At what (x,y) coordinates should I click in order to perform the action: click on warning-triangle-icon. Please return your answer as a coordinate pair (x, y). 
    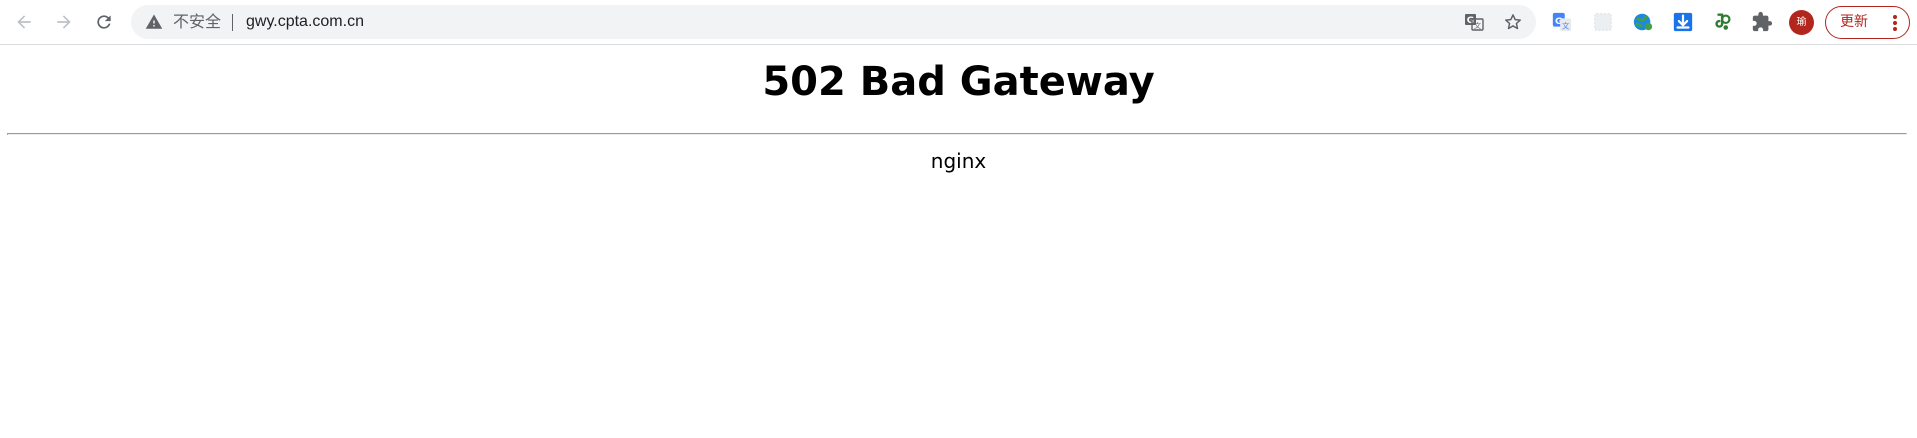
    Looking at the image, I should click on (154, 22).